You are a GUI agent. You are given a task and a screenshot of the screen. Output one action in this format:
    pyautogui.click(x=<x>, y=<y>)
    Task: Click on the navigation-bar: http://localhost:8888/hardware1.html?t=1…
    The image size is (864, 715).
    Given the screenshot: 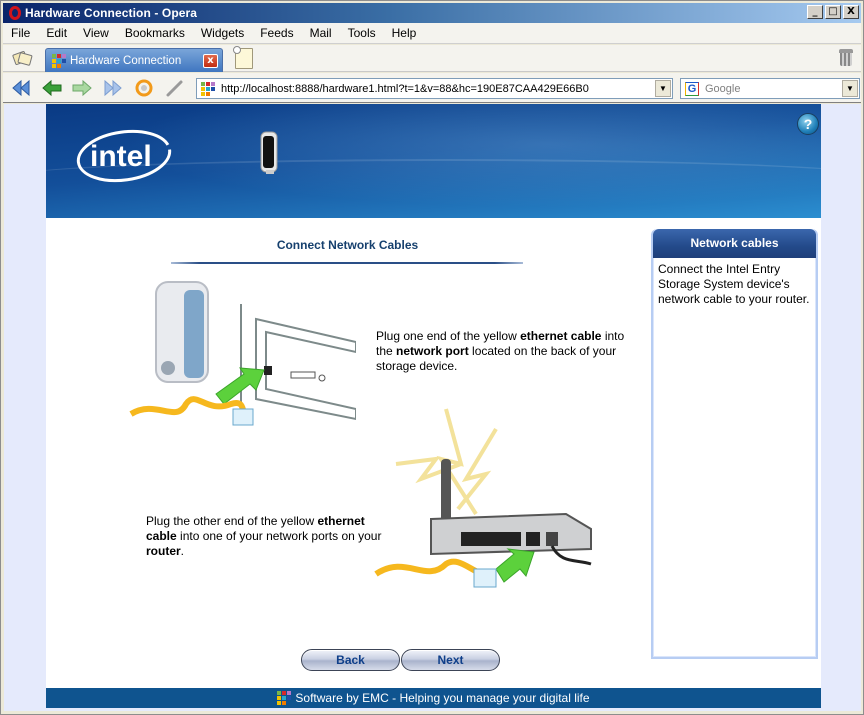 What is the action you would take?
    pyautogui.click(x=432, y=88)
    